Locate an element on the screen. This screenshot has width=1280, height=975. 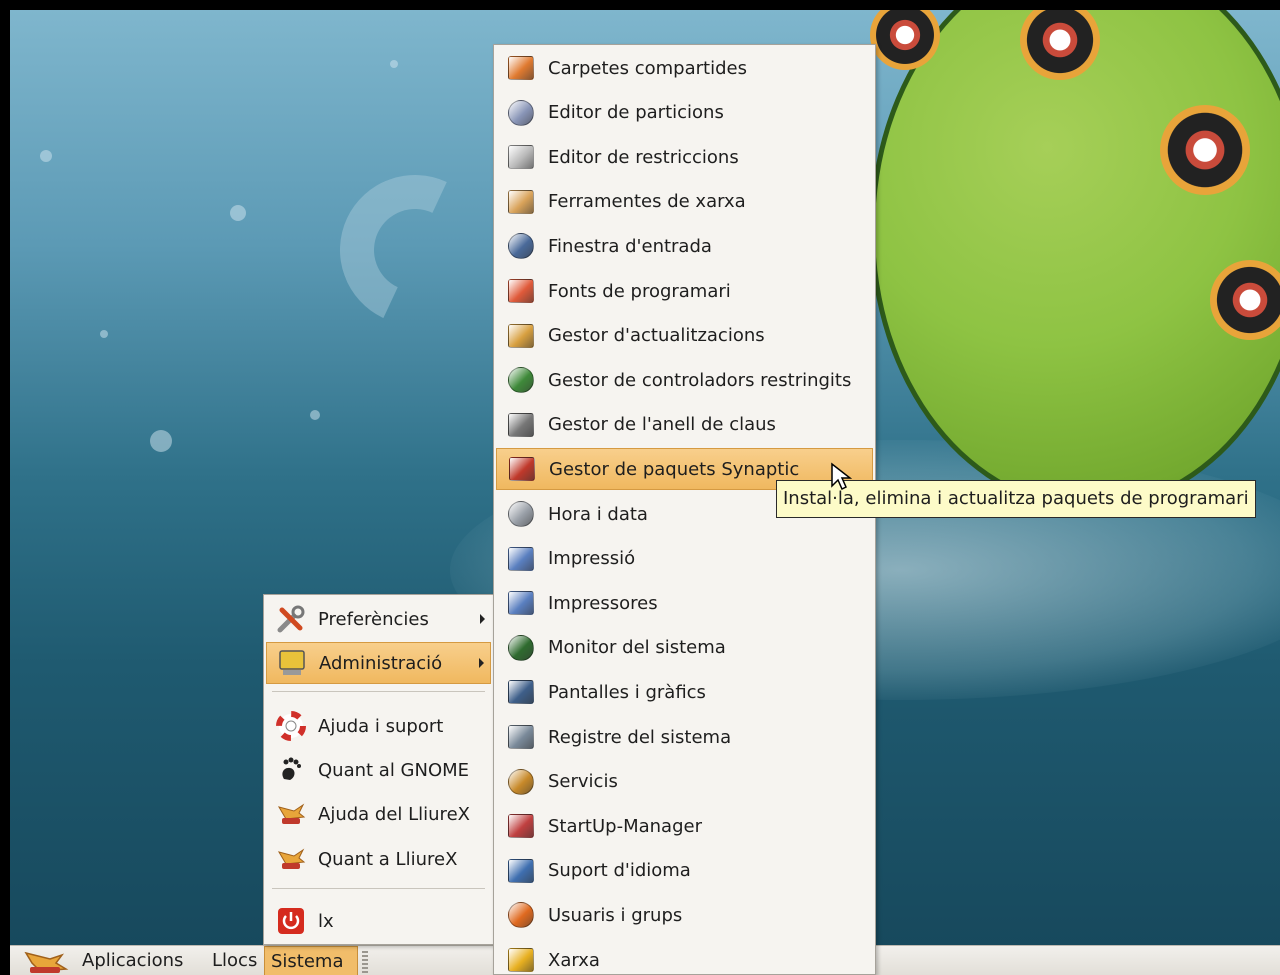
menu-item-services: Servicis is located at coordinates (684, 782).